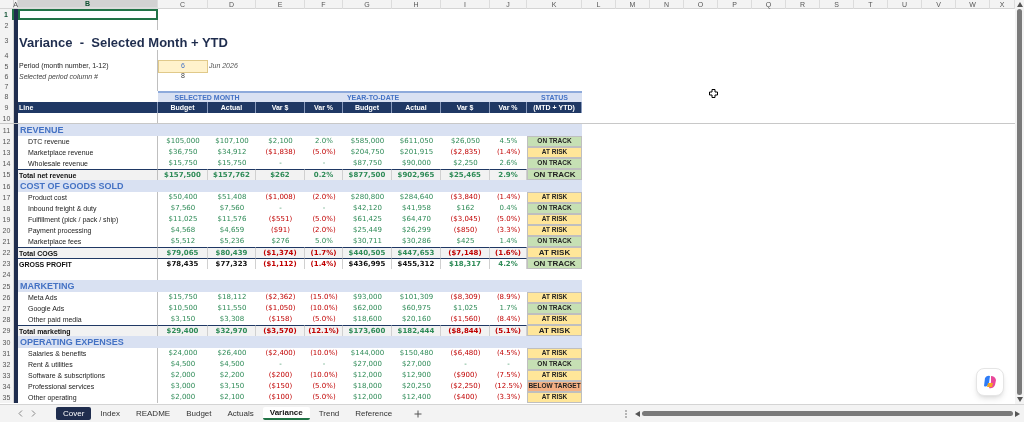 This screenshot has height=422, width=1024. Describe the element at coordinates (123, 43) in the screenshot. I see `sheet-title: Variance - Selected Month + YTD` at that location.